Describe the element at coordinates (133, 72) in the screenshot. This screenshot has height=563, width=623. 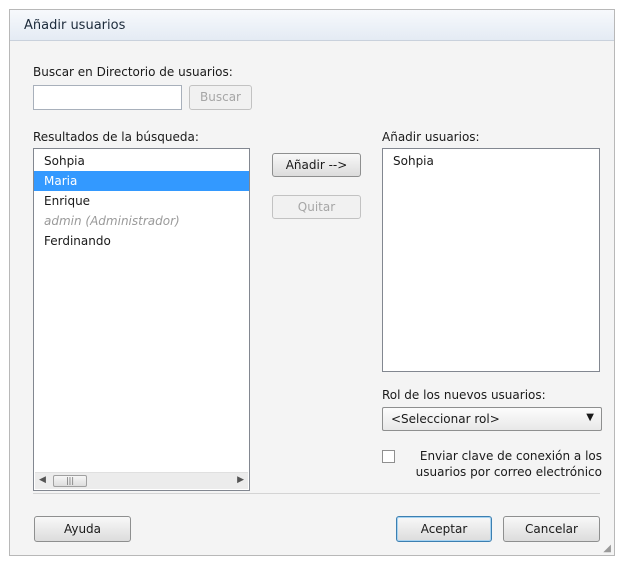
I see `search-label: Buscar en Directorio de usuarios:` at that location.